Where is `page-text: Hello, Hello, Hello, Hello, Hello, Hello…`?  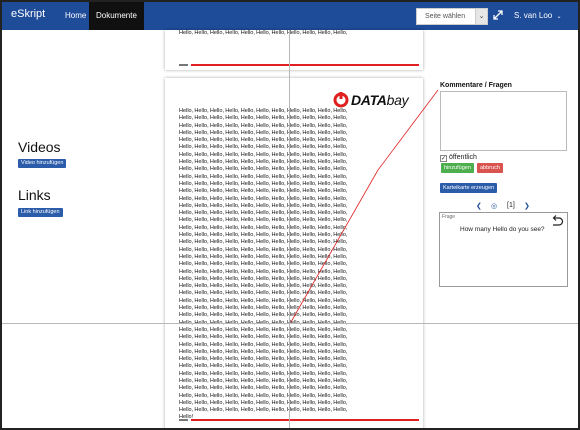
page-text: Hello, Hello, Hello, Hello, Hello, Hello… is located at coordinates (263, 33).